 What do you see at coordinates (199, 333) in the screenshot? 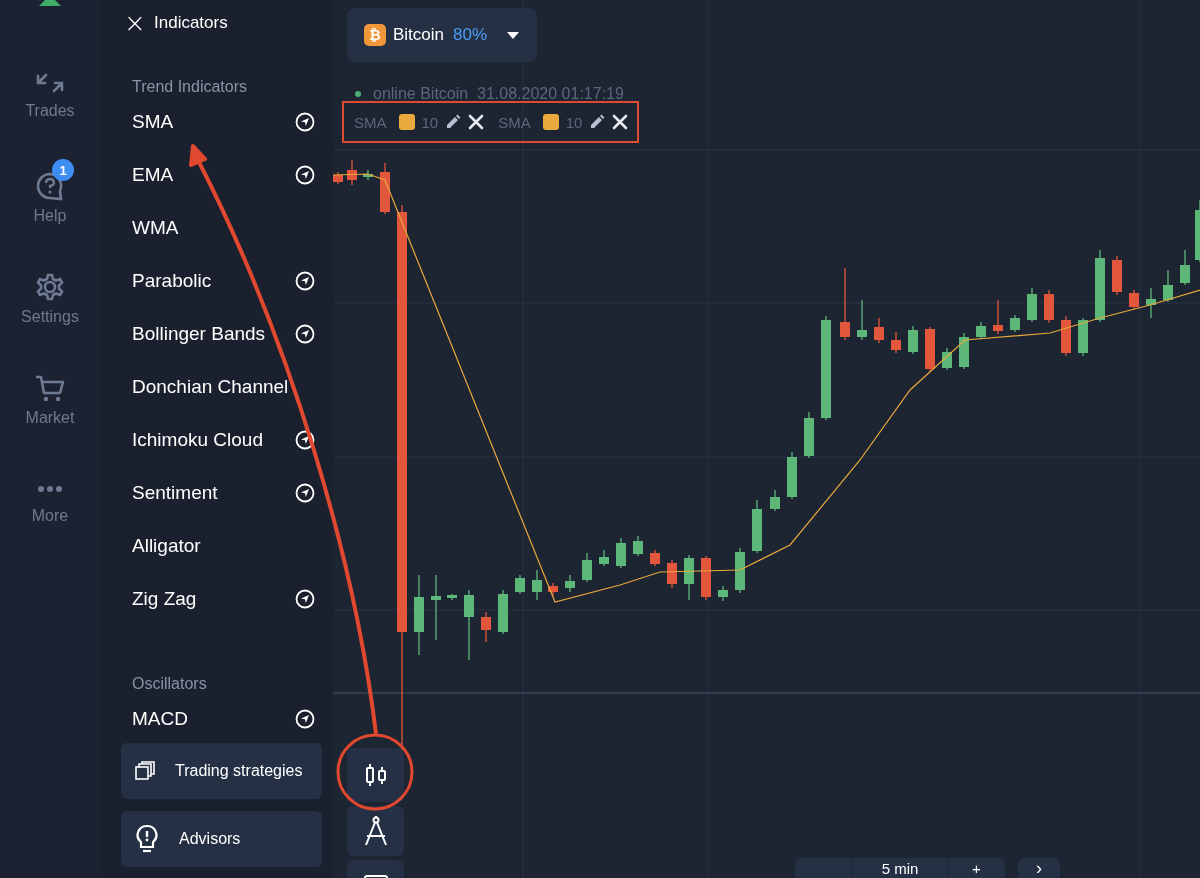
I see `indicator-item: Bollinger Bands` at bounding box center [199, 333].